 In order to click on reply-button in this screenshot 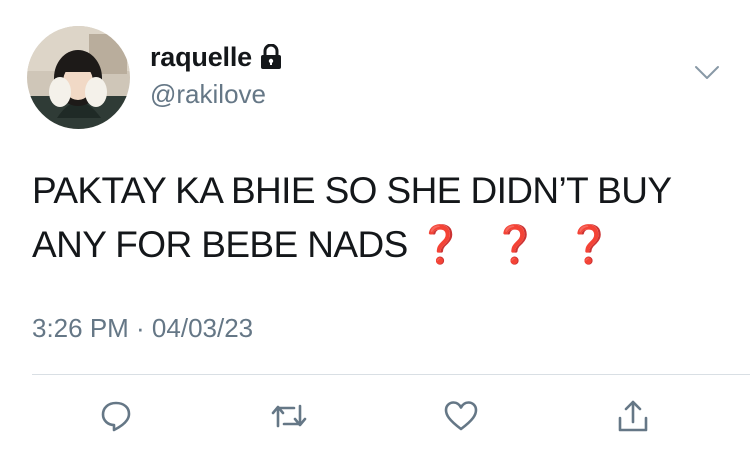, I will do `click(116, 416)`.